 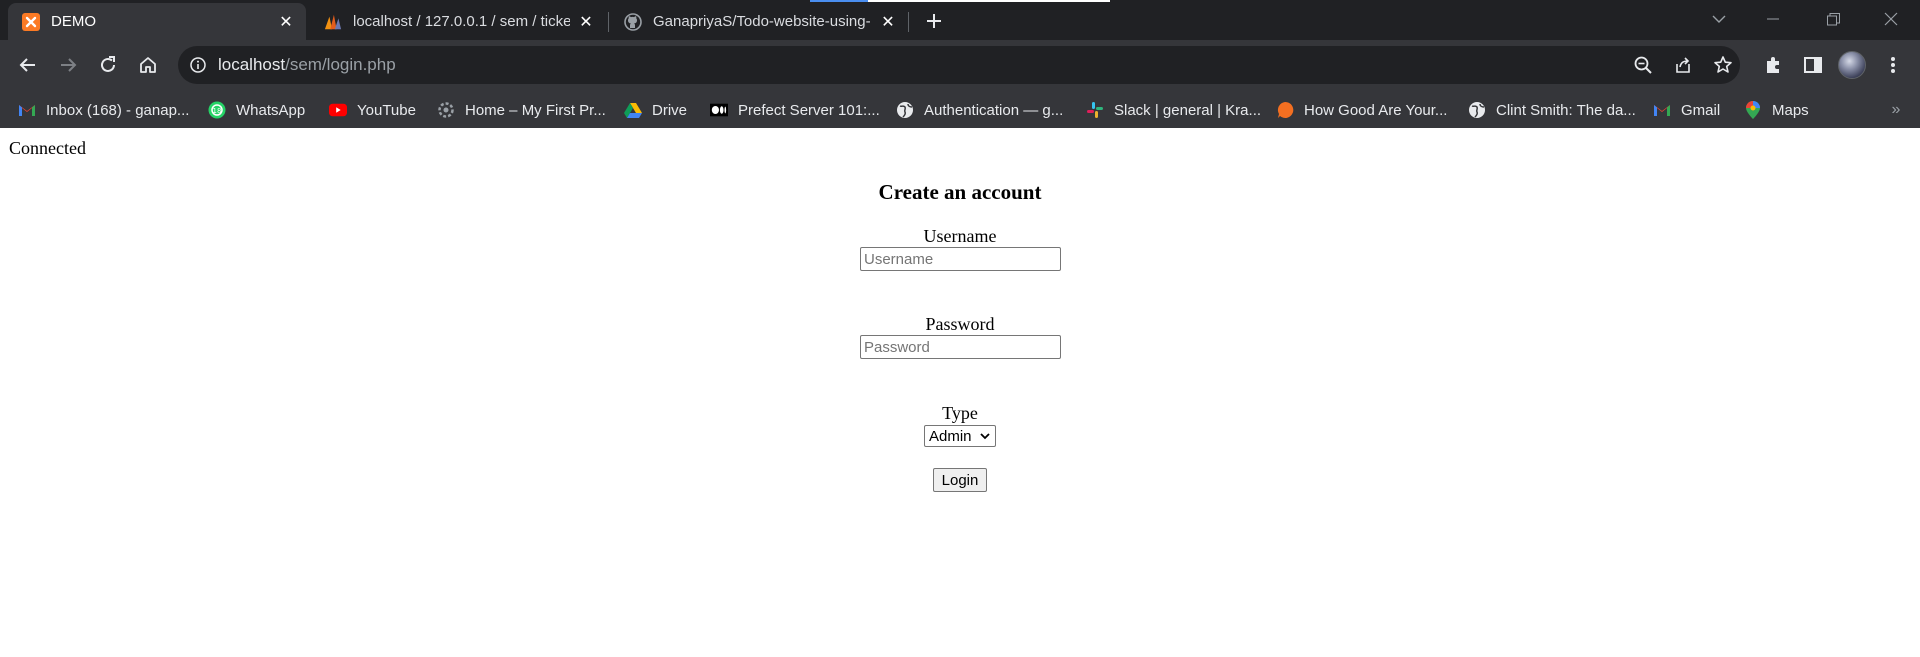 What do you see at coordinates (256, 110) in the screenshot?
I see `bookmark-item: 18 WhatsApp` at bounding box center [256, 110].